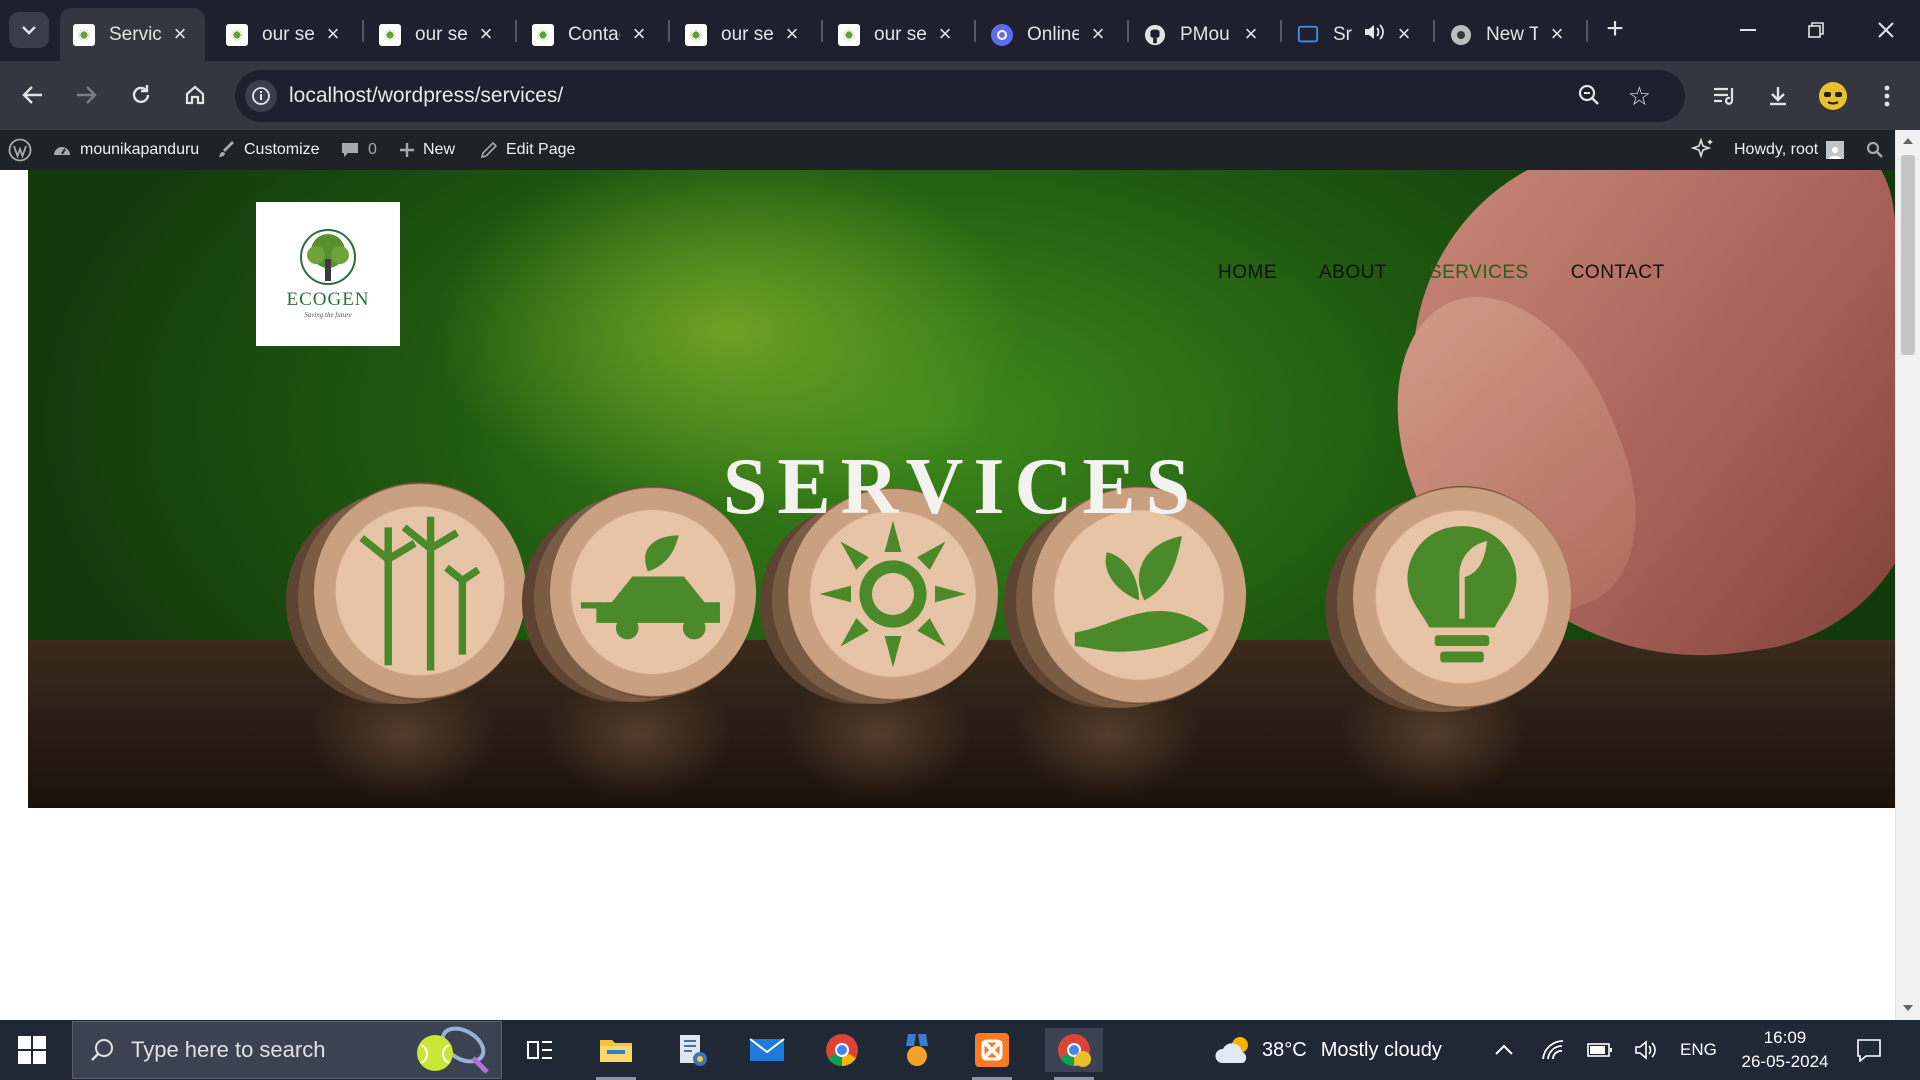 This screenshot has height=1080, width=1920. Describe the element at coordinates (1725, 96) in the screenshot. I see `reading-list-icon` at that location.